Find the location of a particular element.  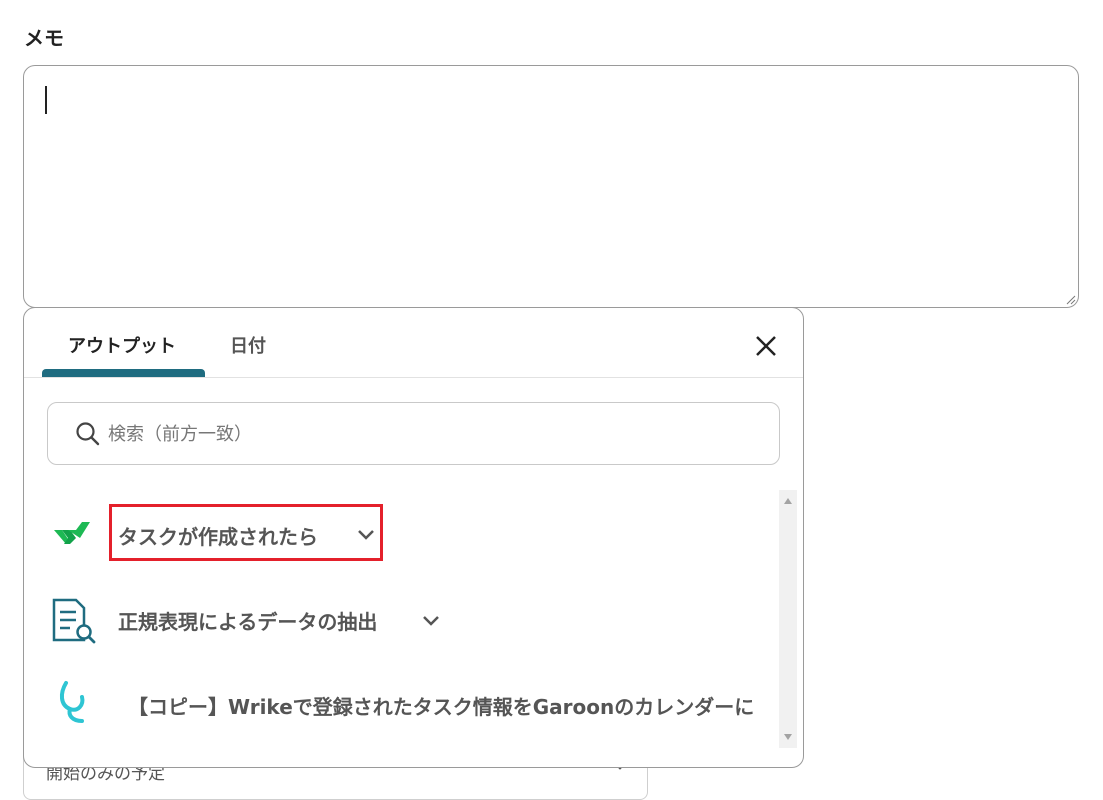

tab-output: アウトプット is located at coordinates (122, 345).